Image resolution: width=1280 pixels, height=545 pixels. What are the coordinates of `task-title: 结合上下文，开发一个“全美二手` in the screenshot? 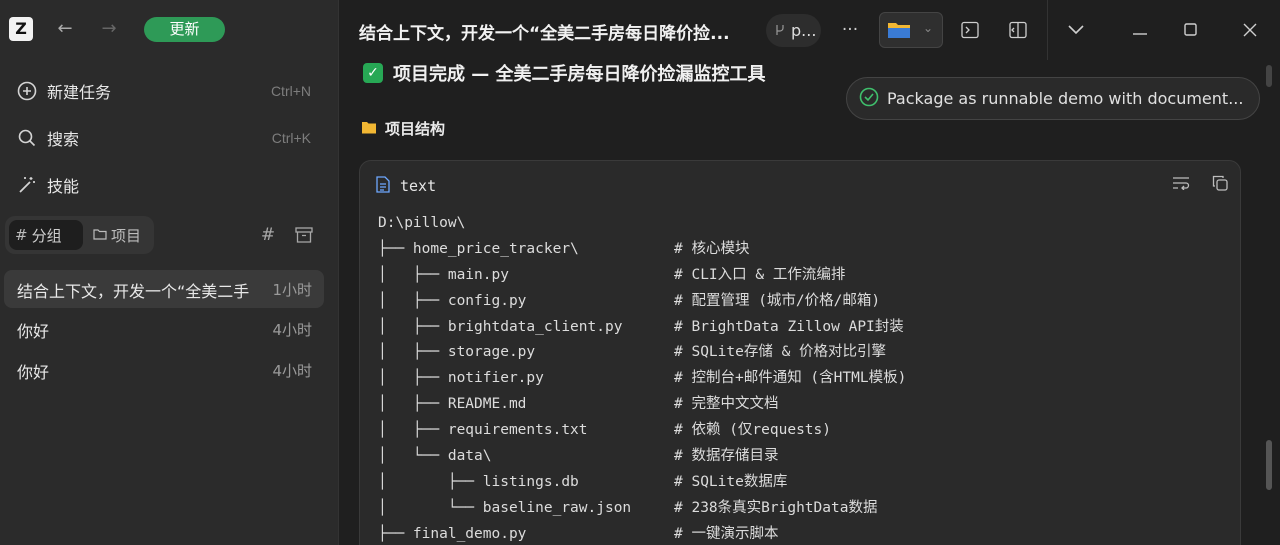 It's located at (133, 291).